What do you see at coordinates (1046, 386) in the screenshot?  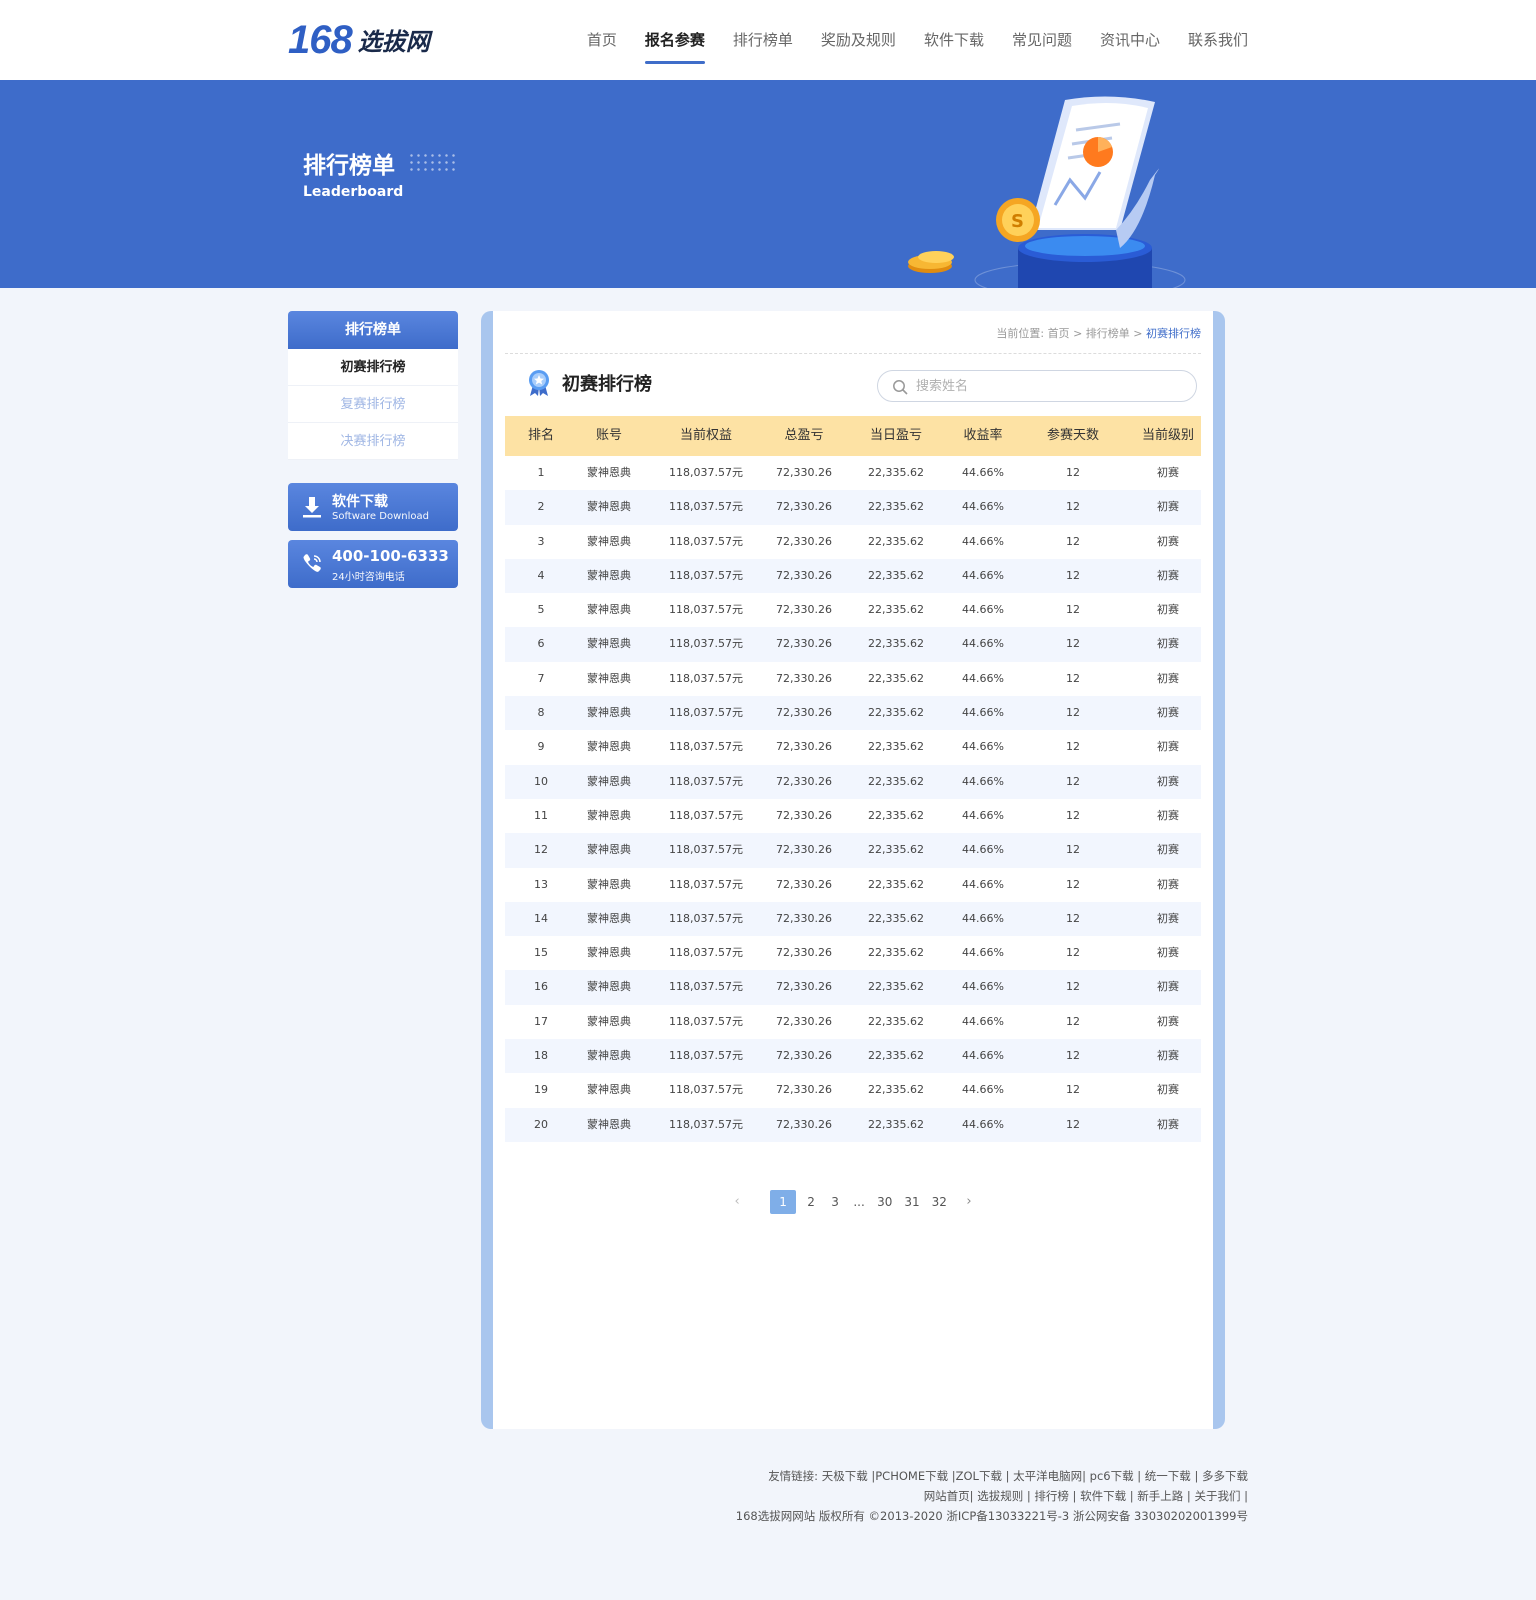 I see `search-input` at bounding box center [1046, 386].